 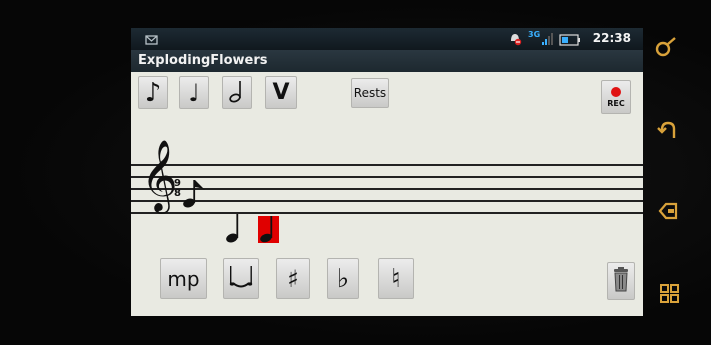 What do you see at coordinates (387, 165) in the screenshot?
I see `staff-line` at bounding box center [387, 165].